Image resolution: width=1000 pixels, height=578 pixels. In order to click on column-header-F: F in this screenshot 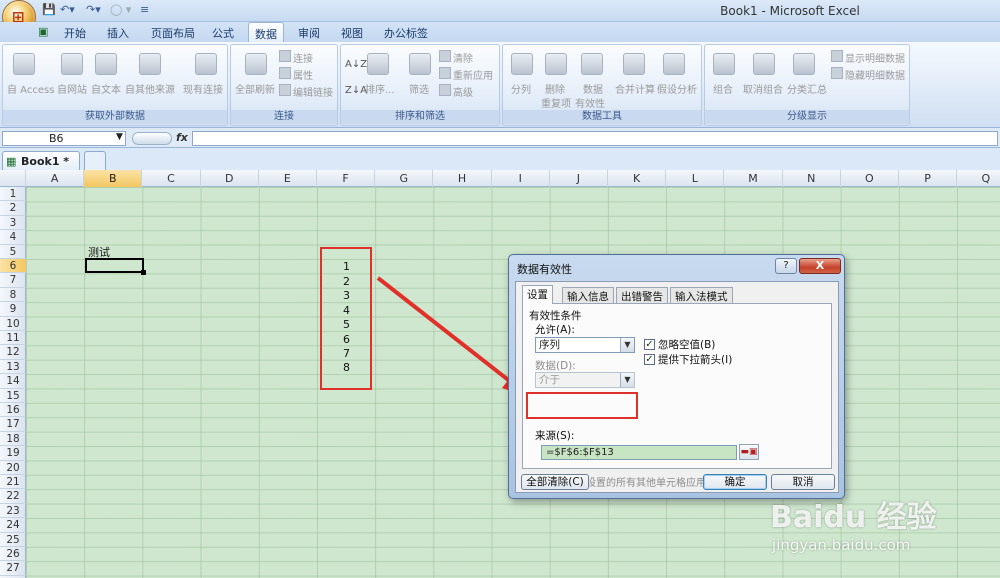, I will do `click(346, 178)`.